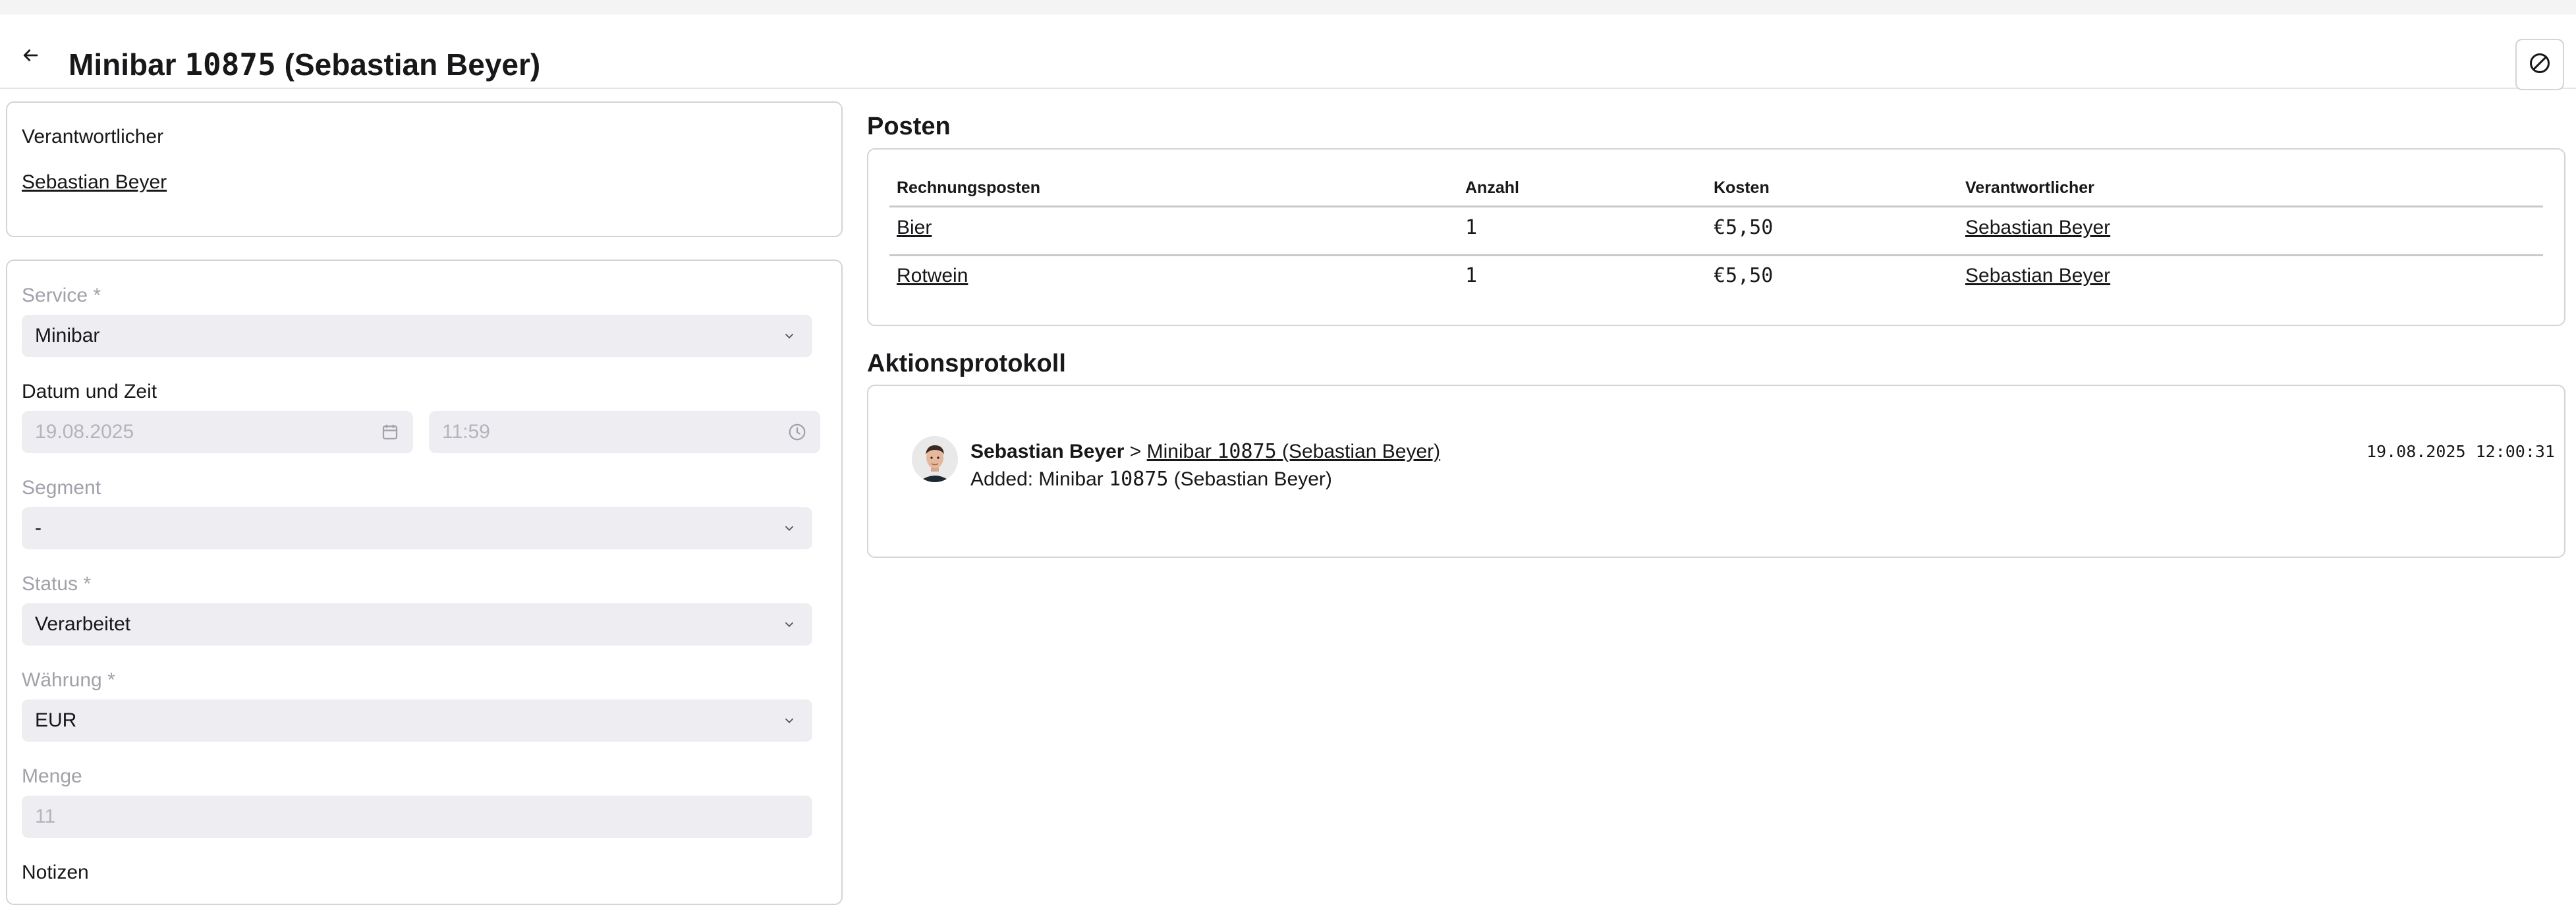 This screenshot has width=2576, height=905. What do you see at coordinates (2029, 187) in the screenshot?
I see `column-header-responsible: Verantwortlicher` at bounding box center [2029, 187].